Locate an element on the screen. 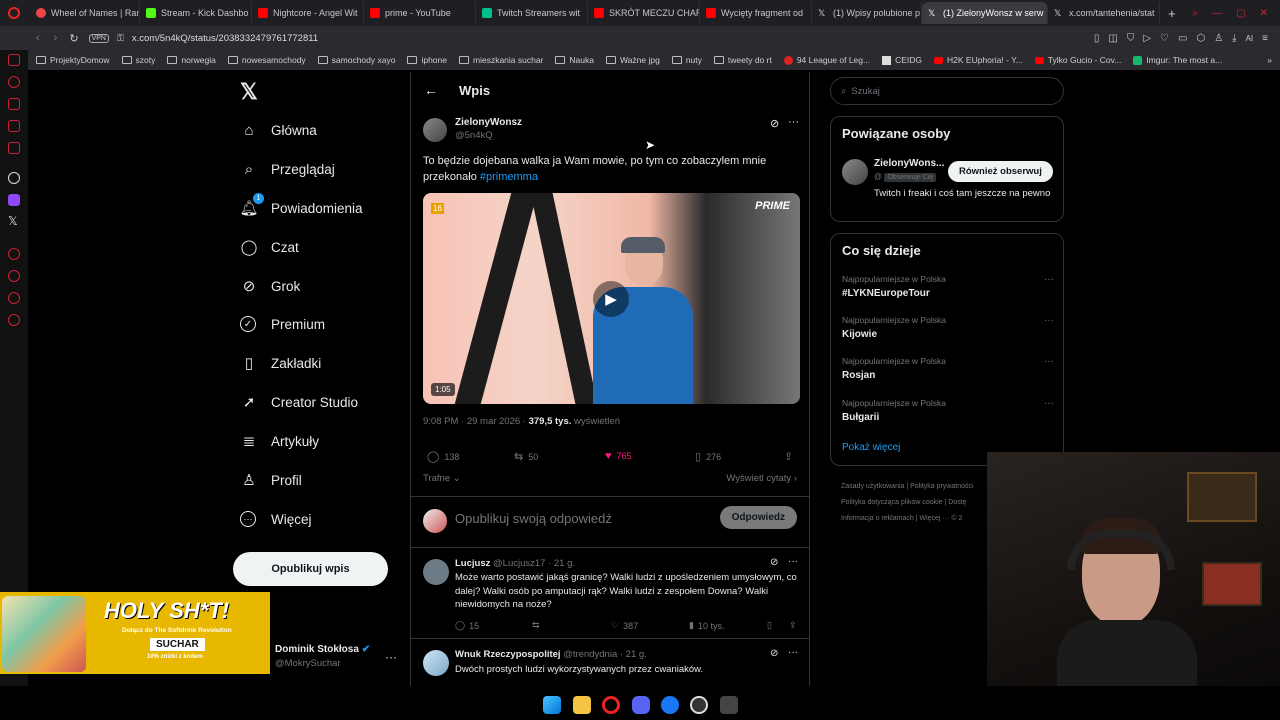 The width and height of the screenshot is (1280, 720). browser-tab: Wheel of Names | Ran is located at coordinates (85, 13).